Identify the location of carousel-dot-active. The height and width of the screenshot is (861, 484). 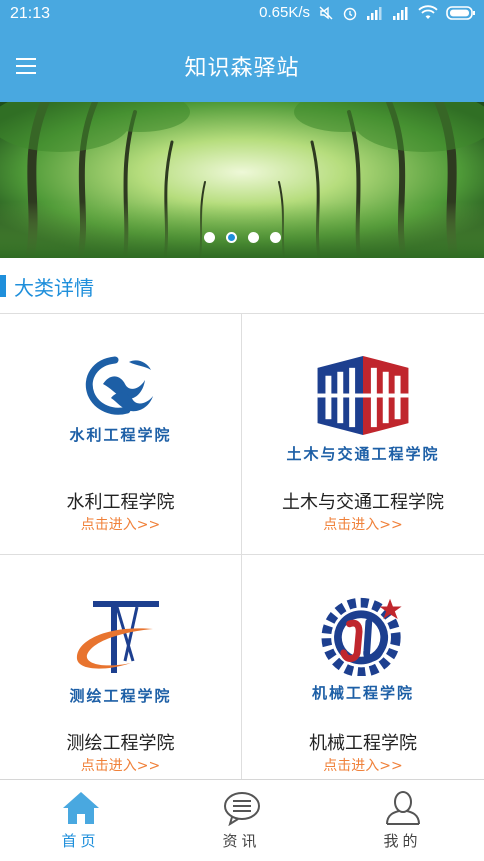
(231, 237).